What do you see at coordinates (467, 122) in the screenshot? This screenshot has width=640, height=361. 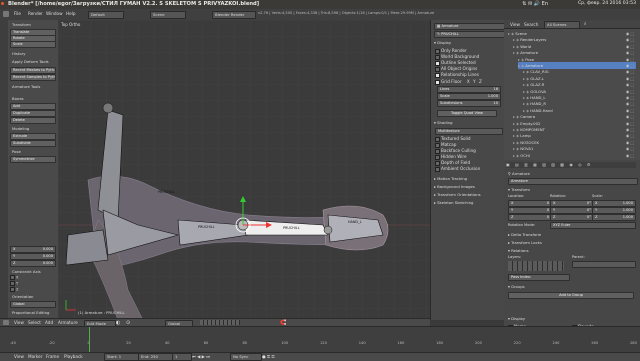 I see `shading-panel-header: ▾ Shading` at bounding box center [467, 122].